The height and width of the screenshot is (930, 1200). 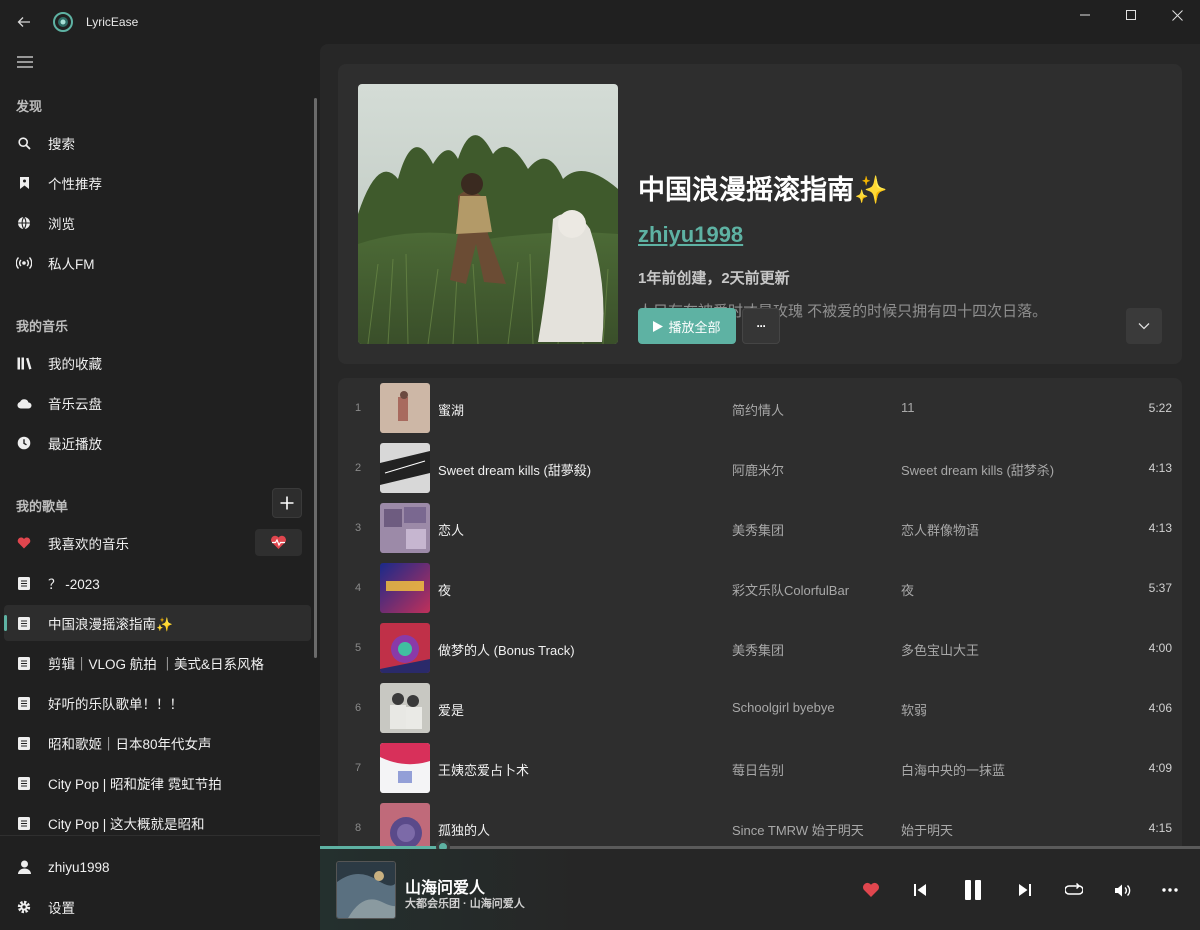 What do you see at coordinates (24, 22) in the screenshot?
I see `back-button` at bounding box center [24, 22].